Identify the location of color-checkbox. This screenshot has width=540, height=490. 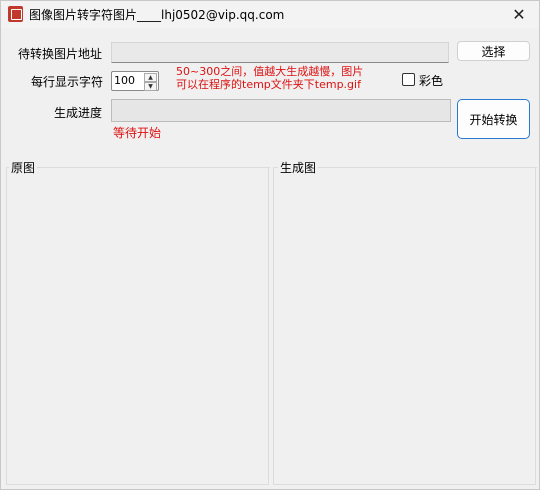
(408, 79).